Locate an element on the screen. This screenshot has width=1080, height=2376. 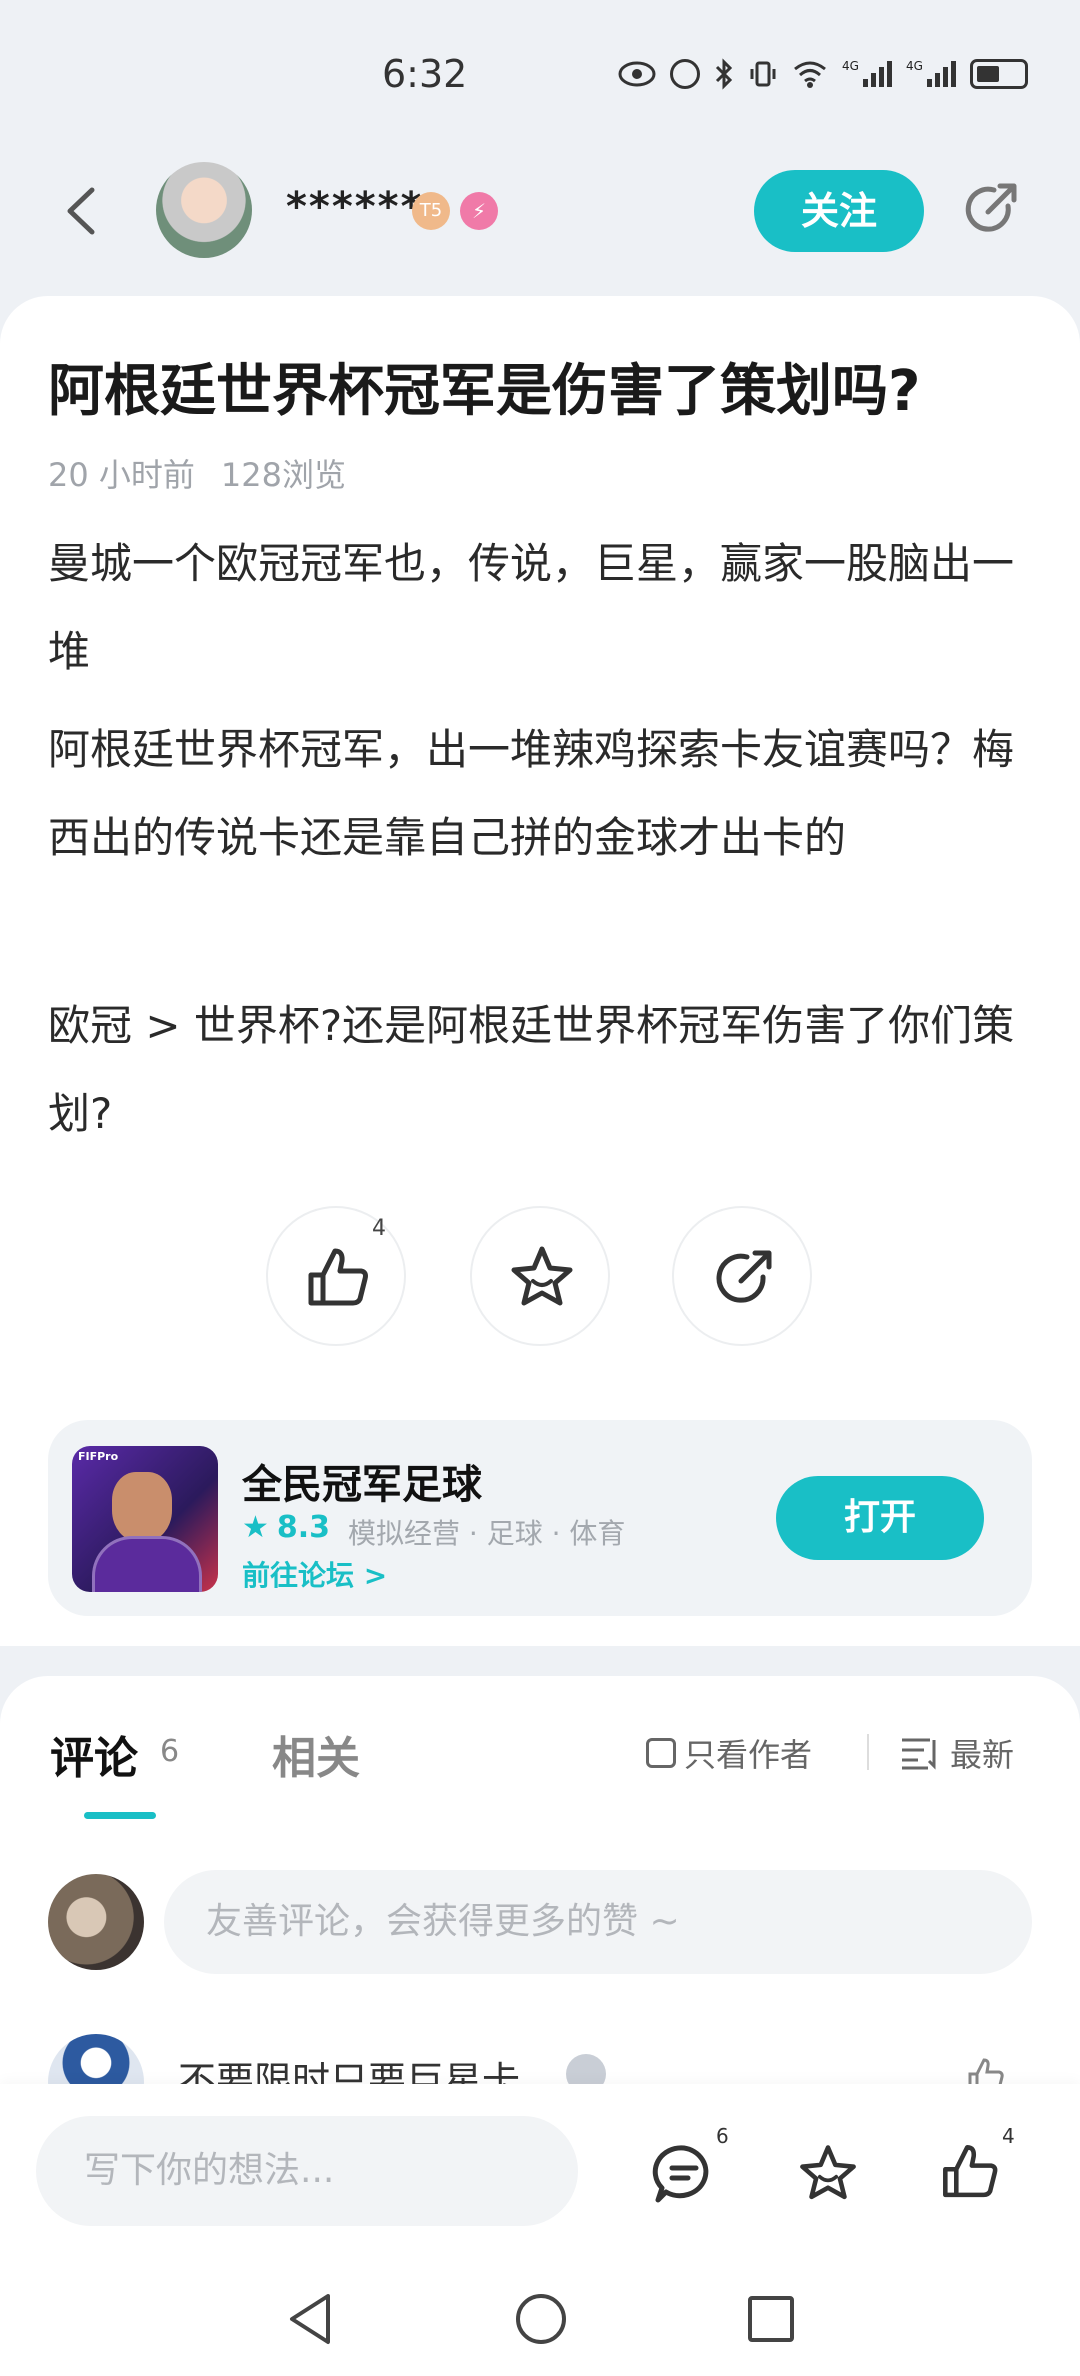
network-type-1: 4G is located at coordinates (850, 66).